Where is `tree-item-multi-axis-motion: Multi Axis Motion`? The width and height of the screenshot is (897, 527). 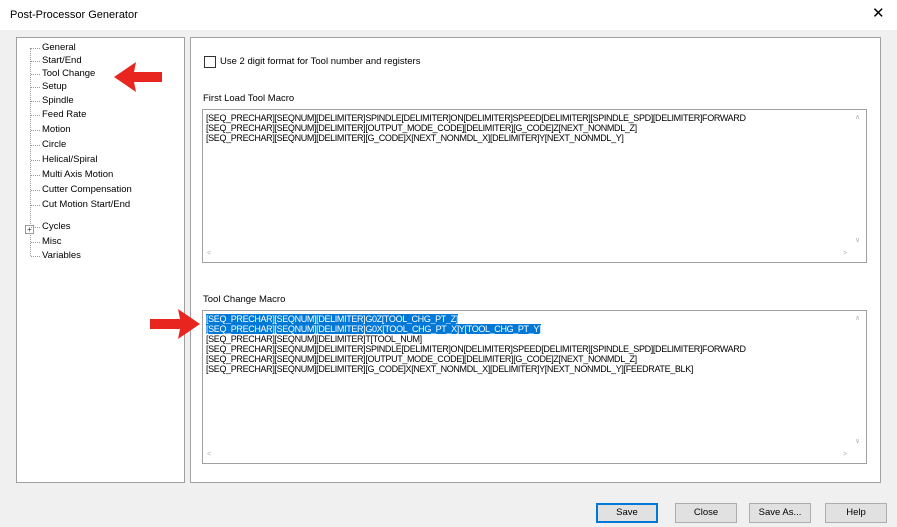 tree-item-multi-axis-motion: Multi Axis Motion is located at coordinates (72, 175).